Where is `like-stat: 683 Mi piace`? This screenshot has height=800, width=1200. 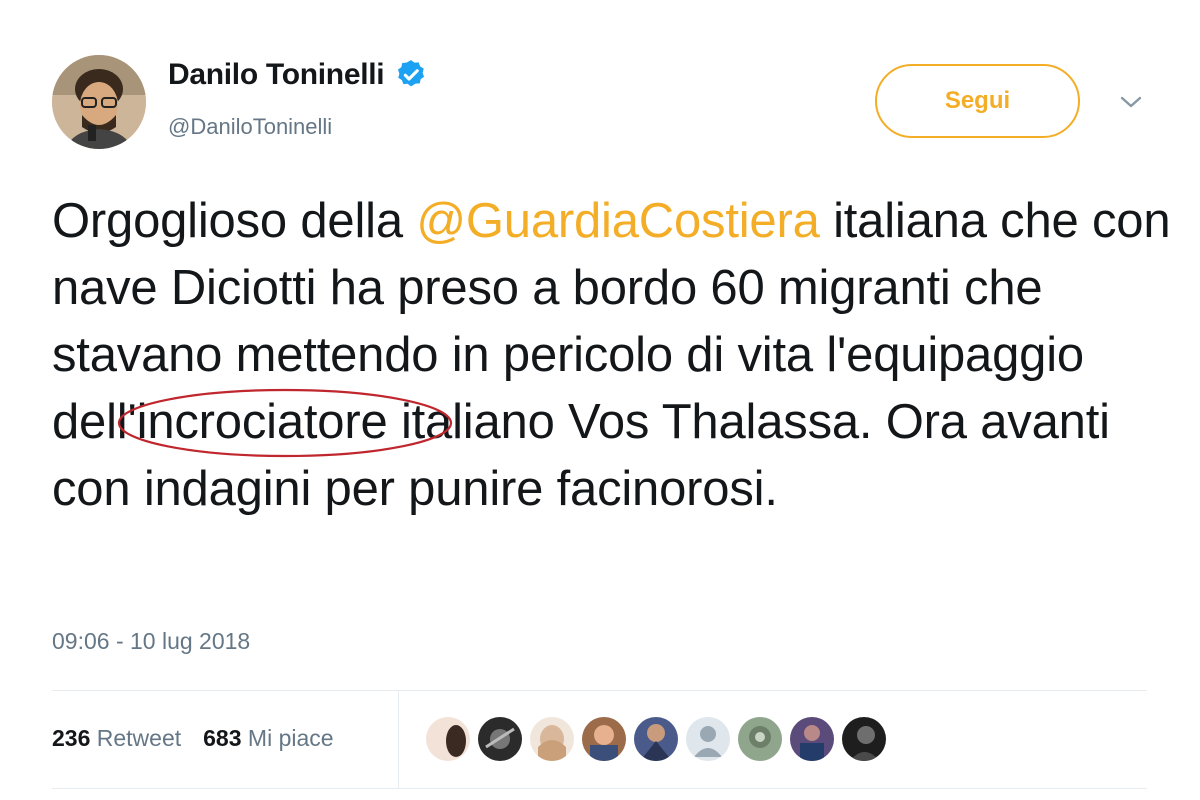 like-stat: 683 Mi piace is located at coordinates (268, 738).